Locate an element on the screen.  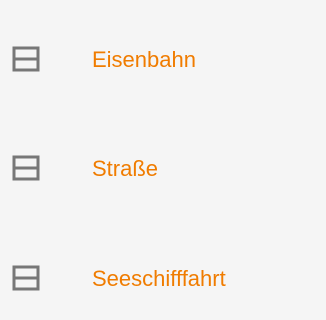
transport-item-label: Seeschifffahrt is located at coordinates (159, 278).